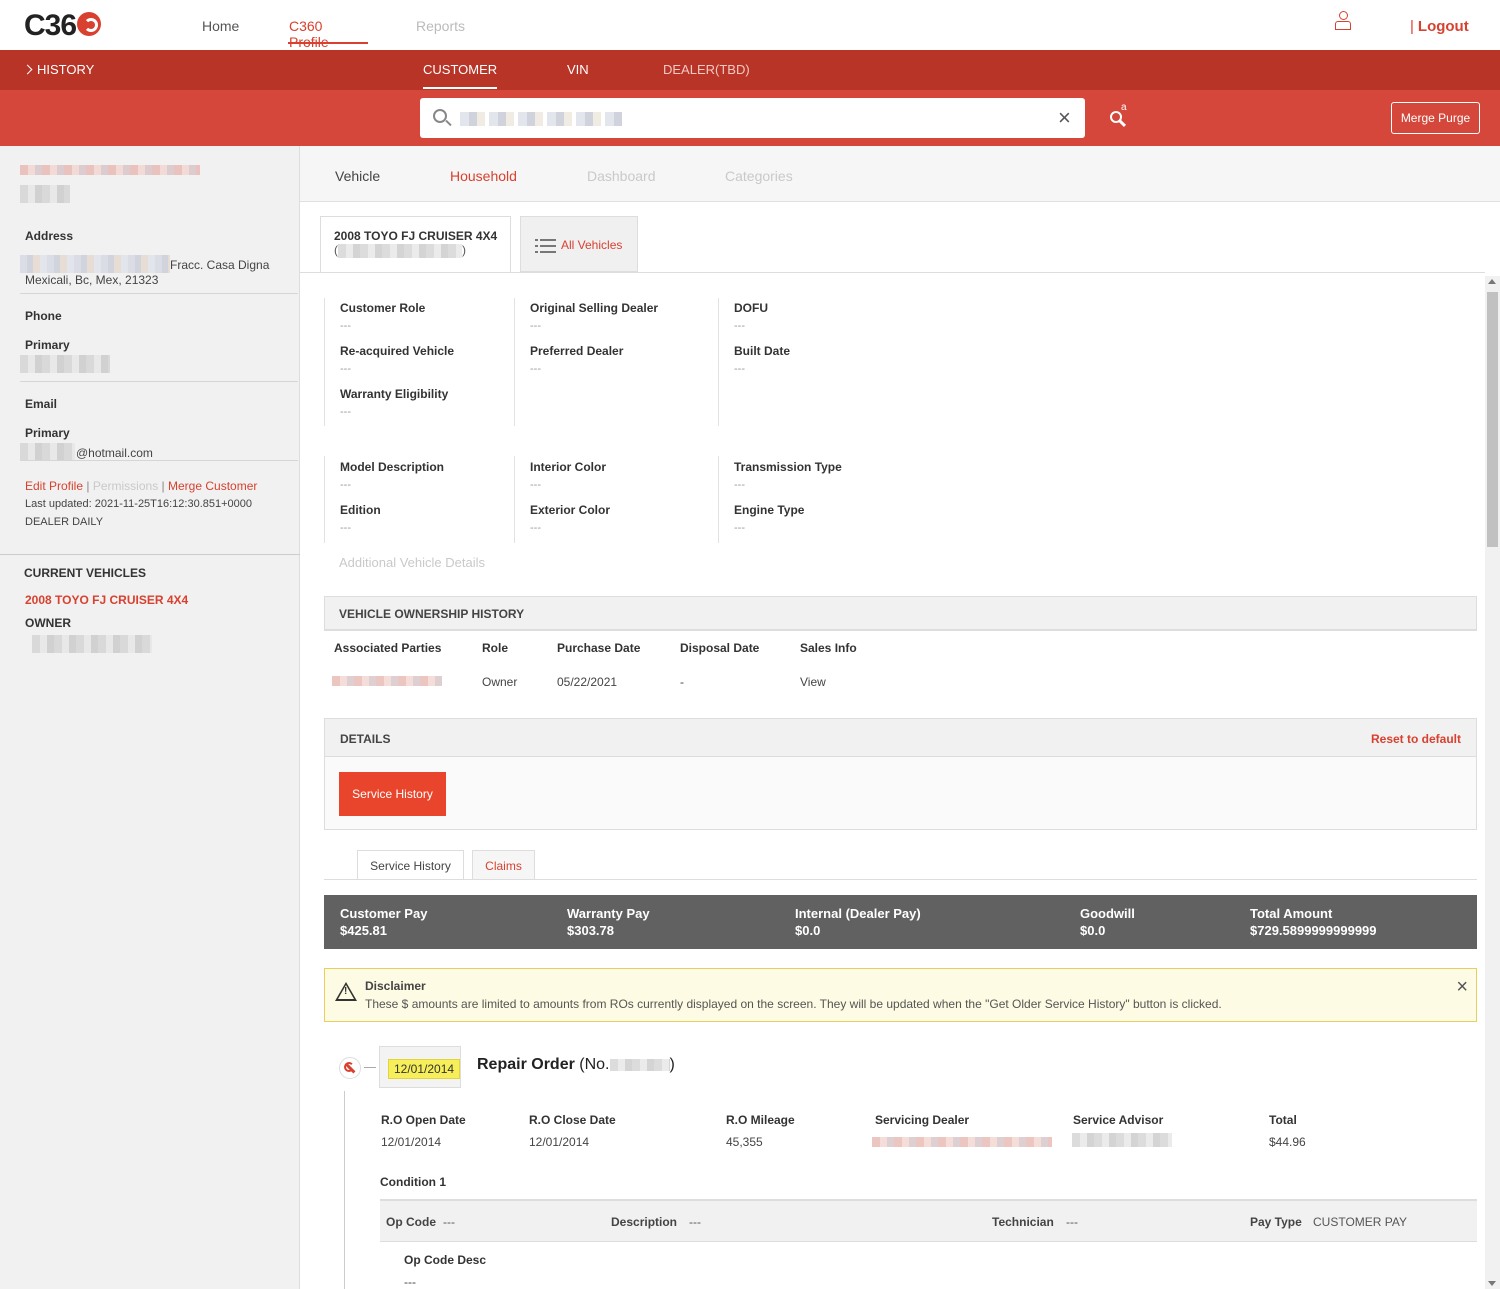 The width and height of the screenshot is (1500, 1289). I want to click on merge-customer-link: Merge Customer, so click(212, 486).